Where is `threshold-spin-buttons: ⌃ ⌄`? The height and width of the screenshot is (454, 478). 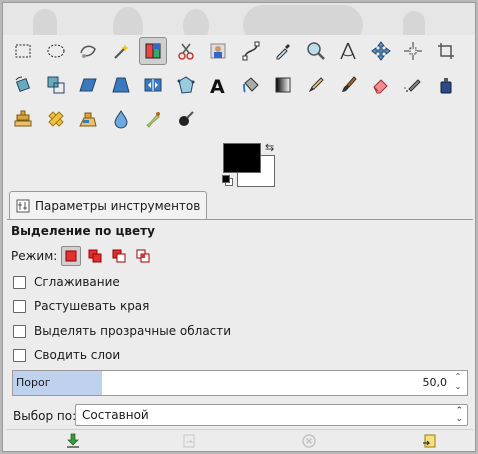 threshold-spin-buttons: ⌃ ⌄ is located at coordinates (458, 383).